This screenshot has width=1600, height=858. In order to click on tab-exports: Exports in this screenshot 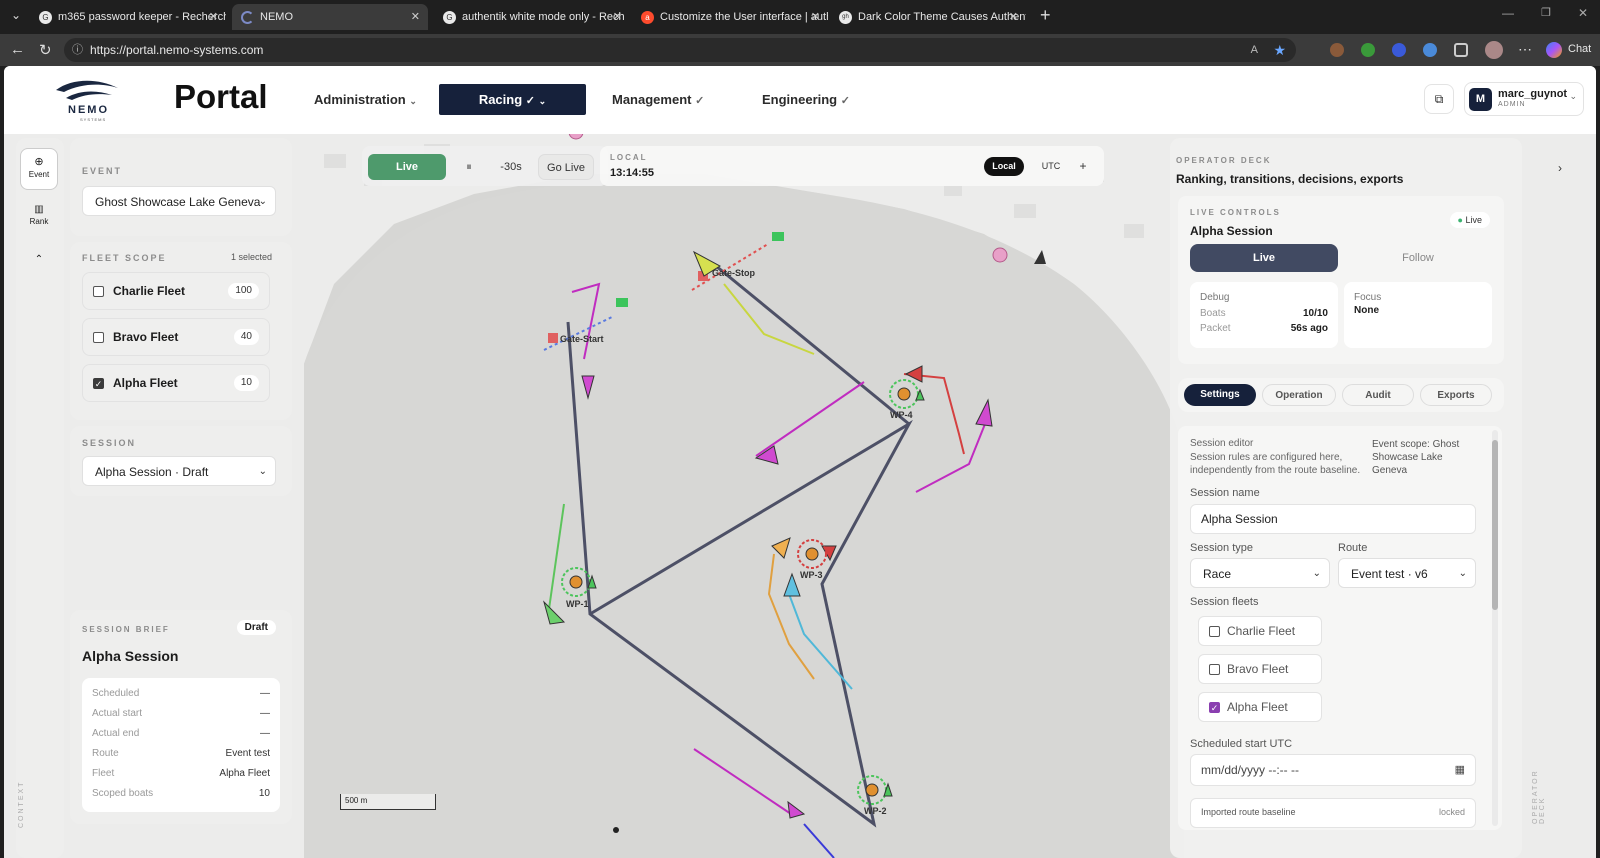, I will do `click(1456, 395)`.